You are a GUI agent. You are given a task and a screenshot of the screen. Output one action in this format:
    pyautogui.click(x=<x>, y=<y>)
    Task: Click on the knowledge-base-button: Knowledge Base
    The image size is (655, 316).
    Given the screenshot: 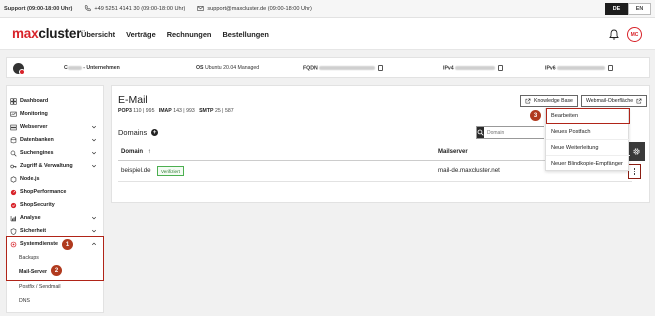 What is the action you would take?
    pyautogui.click(x=549, y=101)
    